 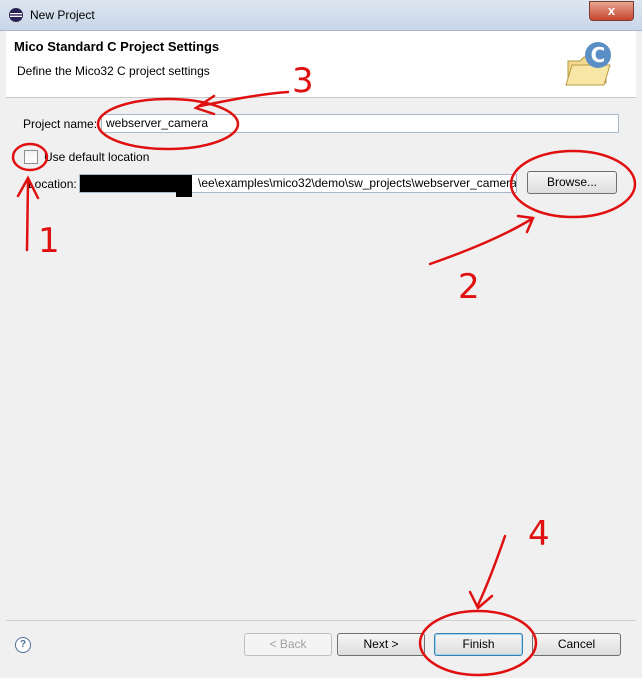 What do you see at coordinates (611, 11) in the screenshot?
I see `close-window-button: x` at bounding box center [611, 11].